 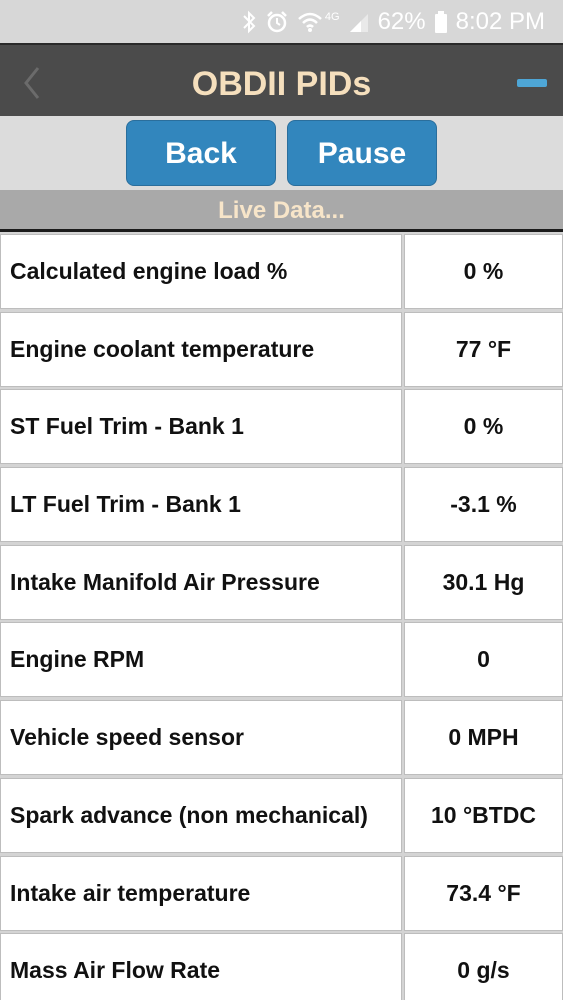 I want to click on bluetooth-icon, so click(x=249, y=21).